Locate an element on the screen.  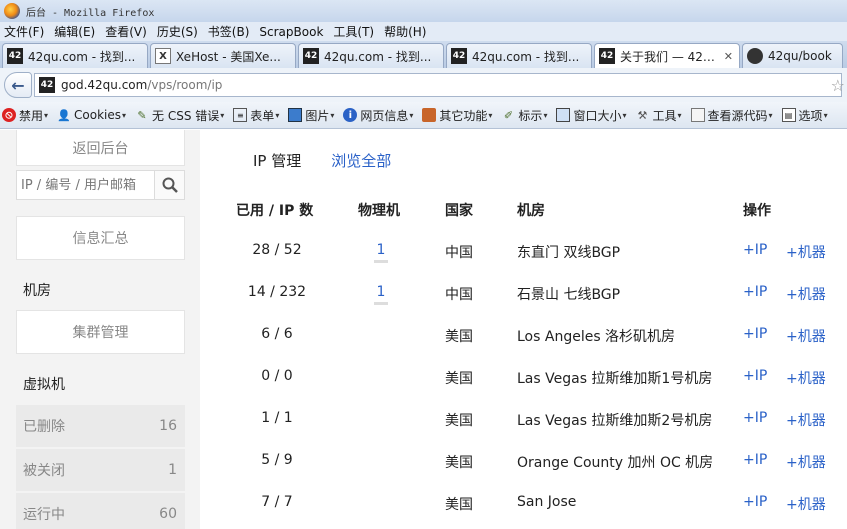
tools-menu: ⚒ 工具 ▾ is located at coordinates (658, 115).